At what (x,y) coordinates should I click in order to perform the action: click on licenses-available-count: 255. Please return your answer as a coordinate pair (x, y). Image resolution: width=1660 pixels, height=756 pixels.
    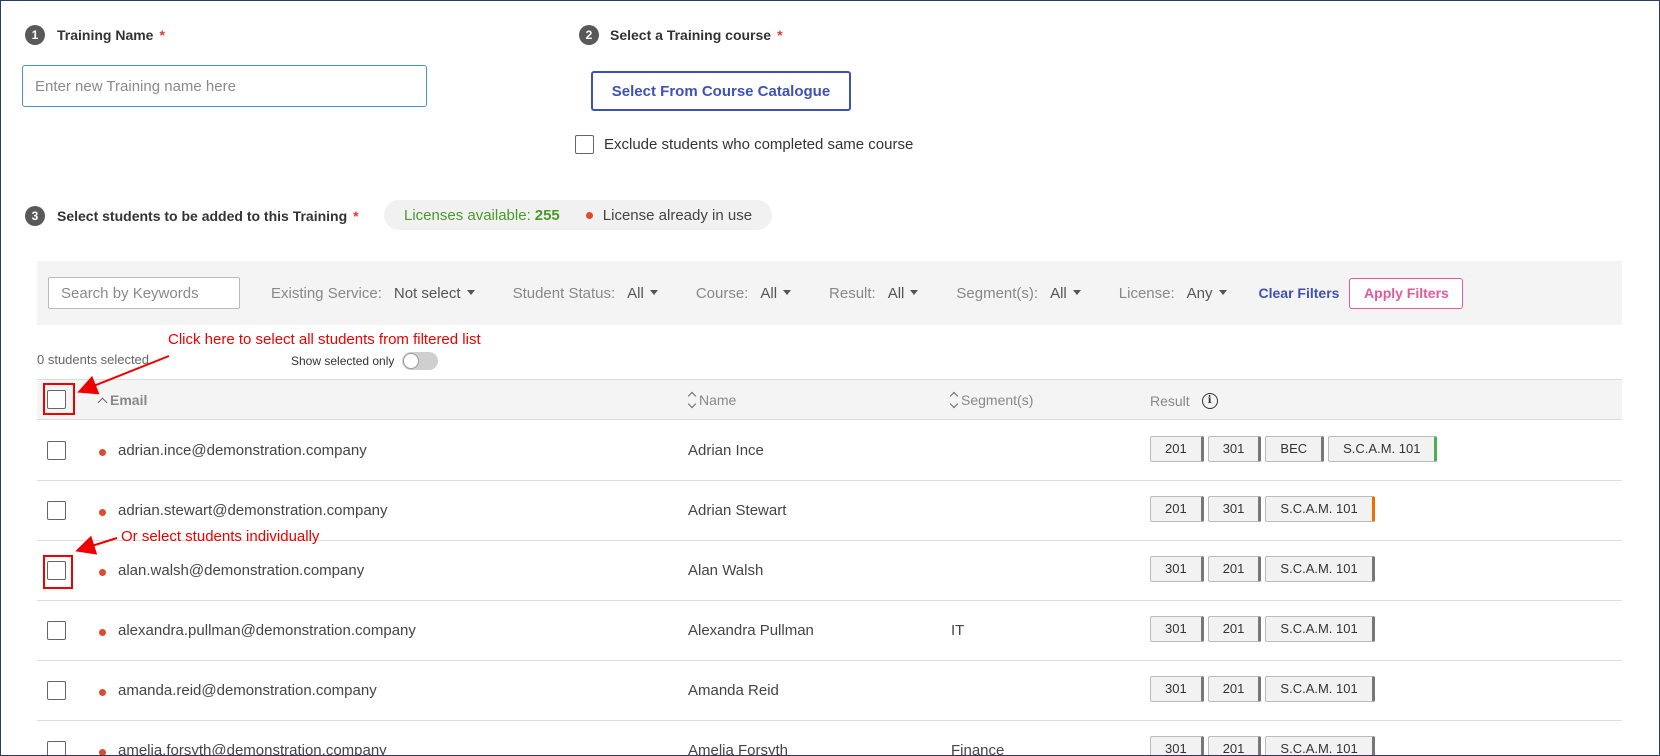
    Looking at the image, I should click on (547, 215).